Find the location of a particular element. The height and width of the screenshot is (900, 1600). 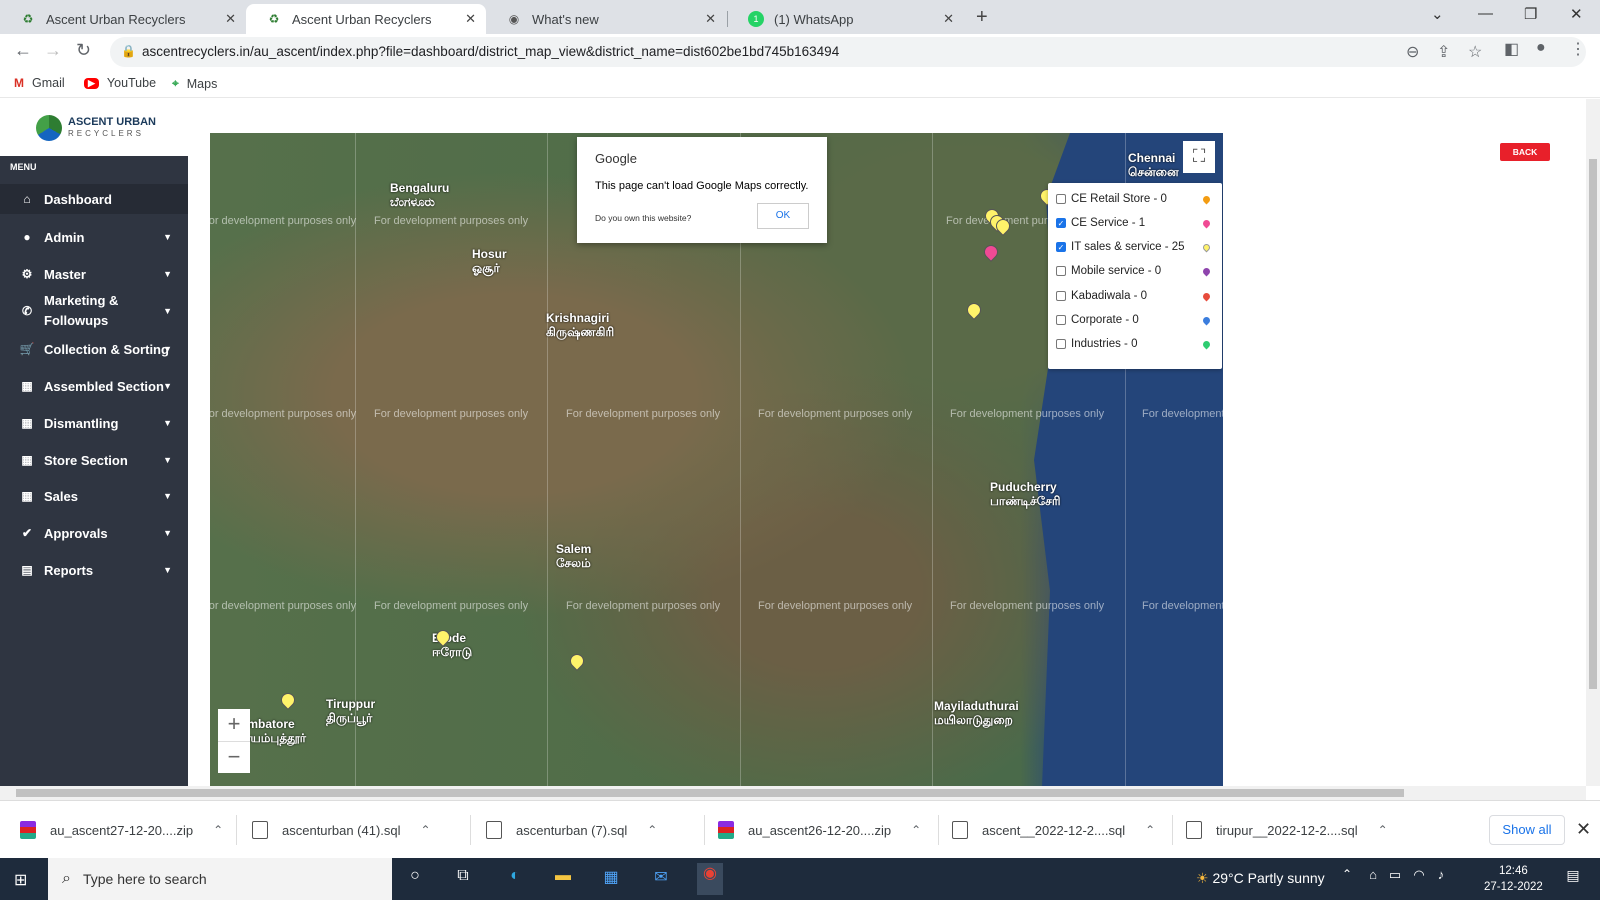

sidebar-item-collection: 🛒 Collection & Sorting ▼ is located at coordinates (94, 349).